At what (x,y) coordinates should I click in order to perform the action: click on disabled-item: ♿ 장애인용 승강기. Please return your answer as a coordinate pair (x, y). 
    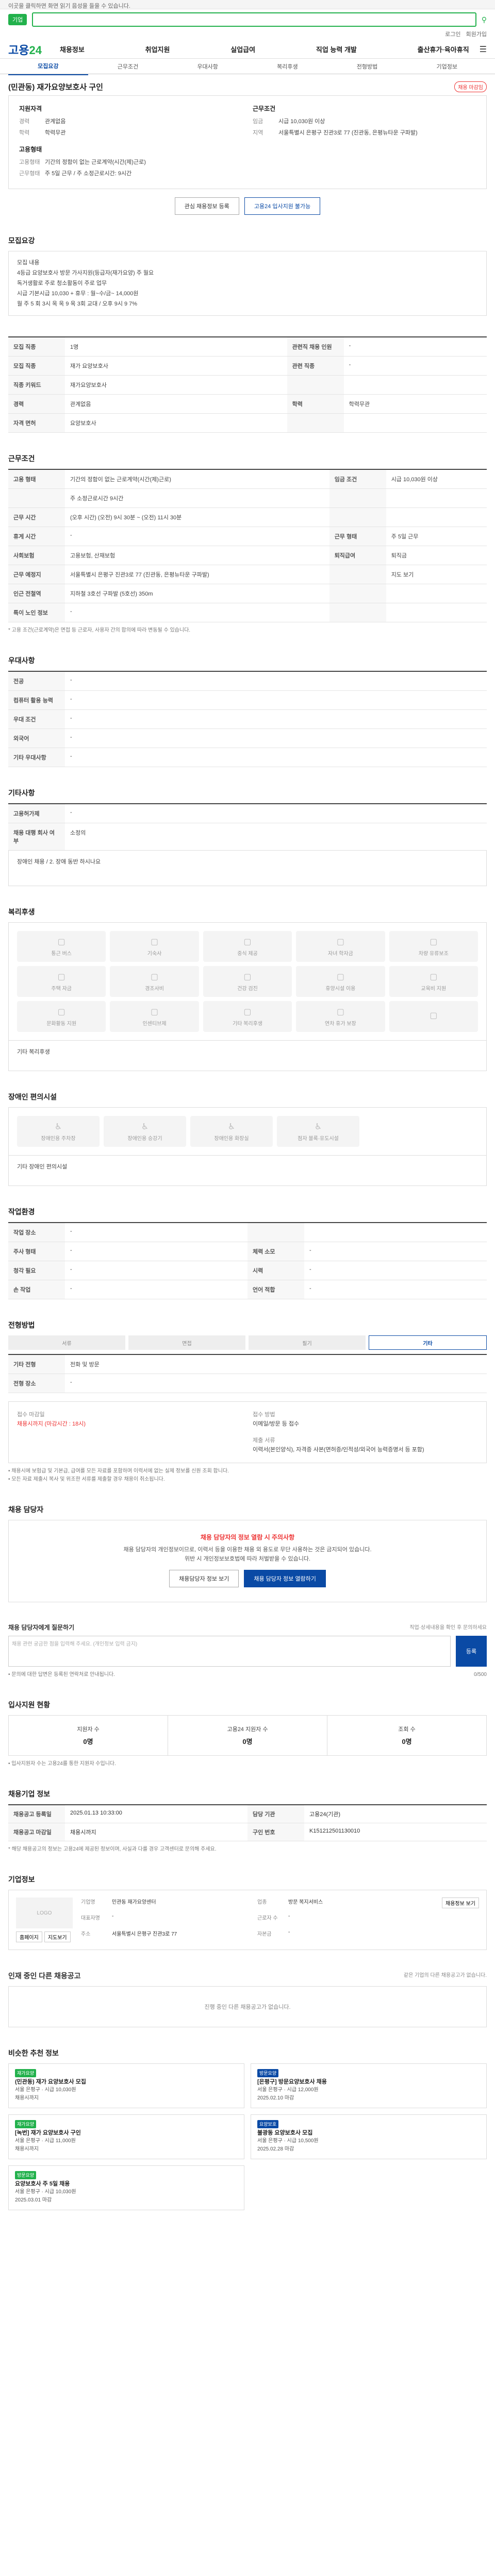
    Looking at the image, I should click on (145, 1131).